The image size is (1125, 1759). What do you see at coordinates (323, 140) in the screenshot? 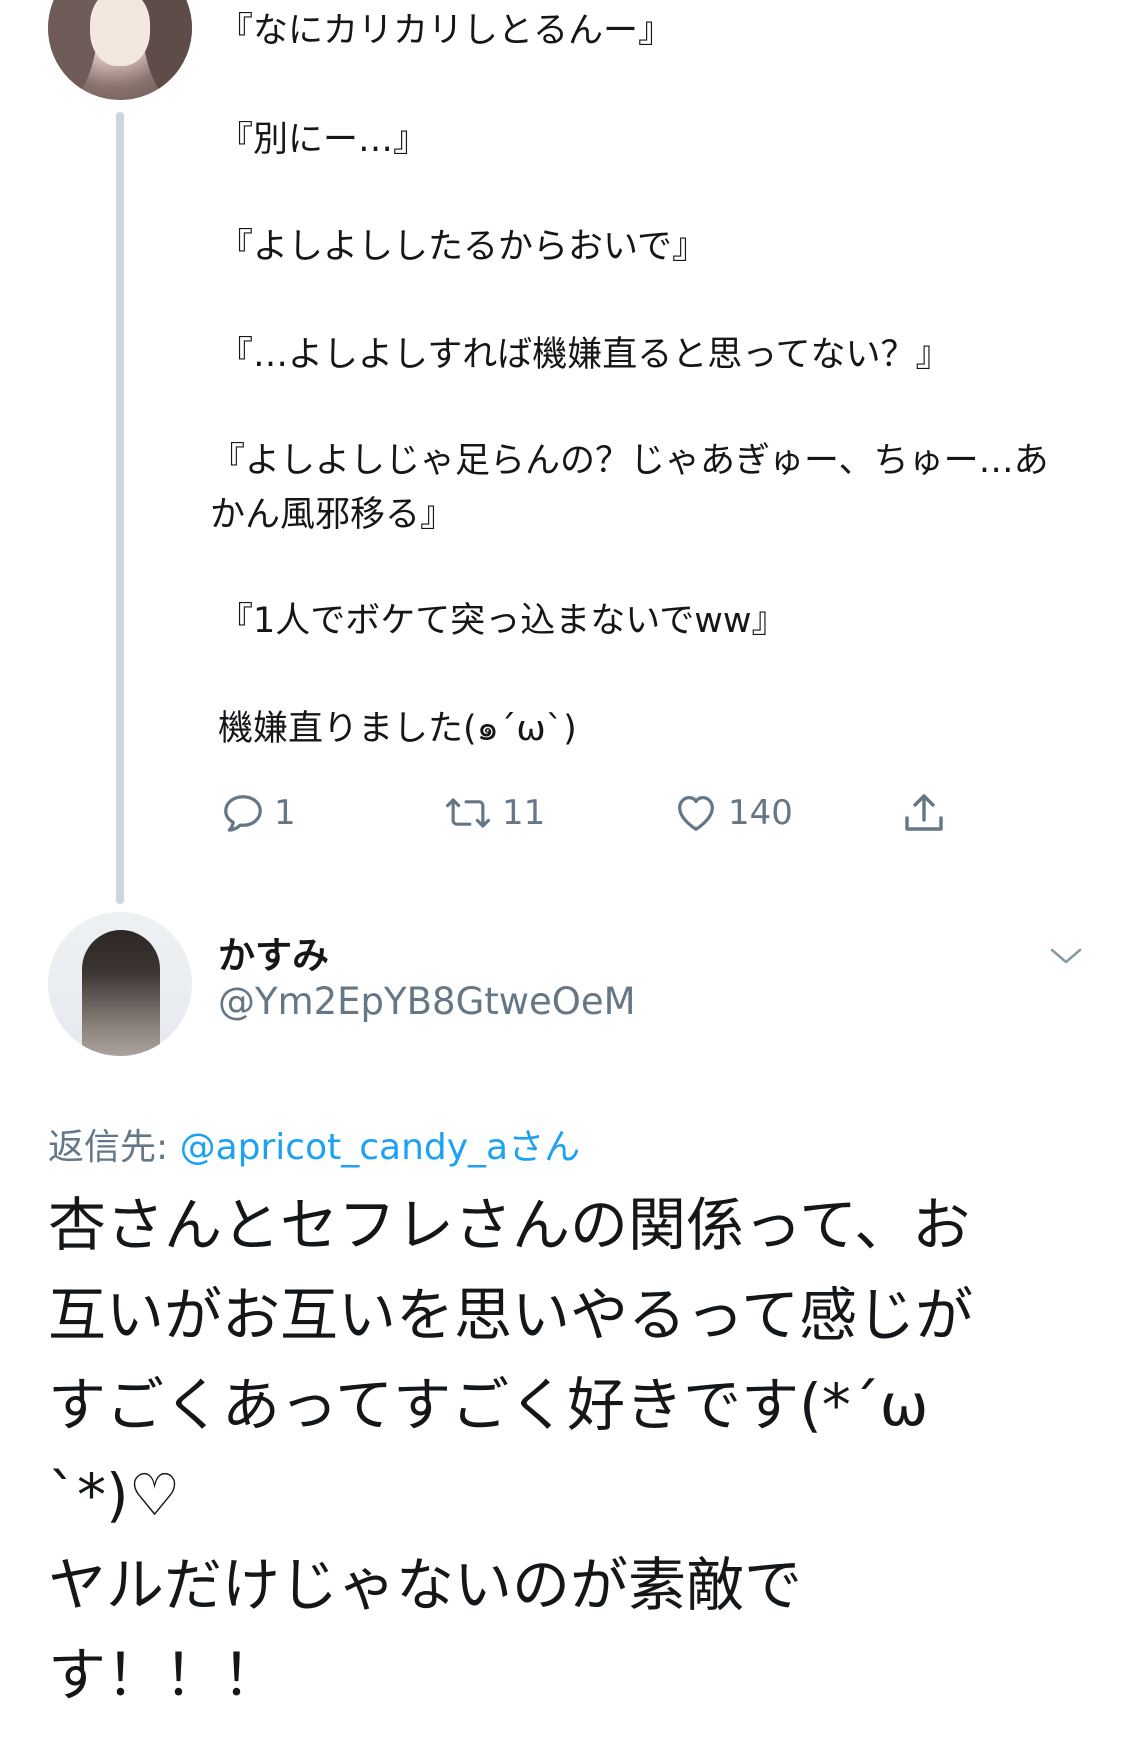
I see `tweet-line: 『別にー…』` at bounding box center [323, 140].